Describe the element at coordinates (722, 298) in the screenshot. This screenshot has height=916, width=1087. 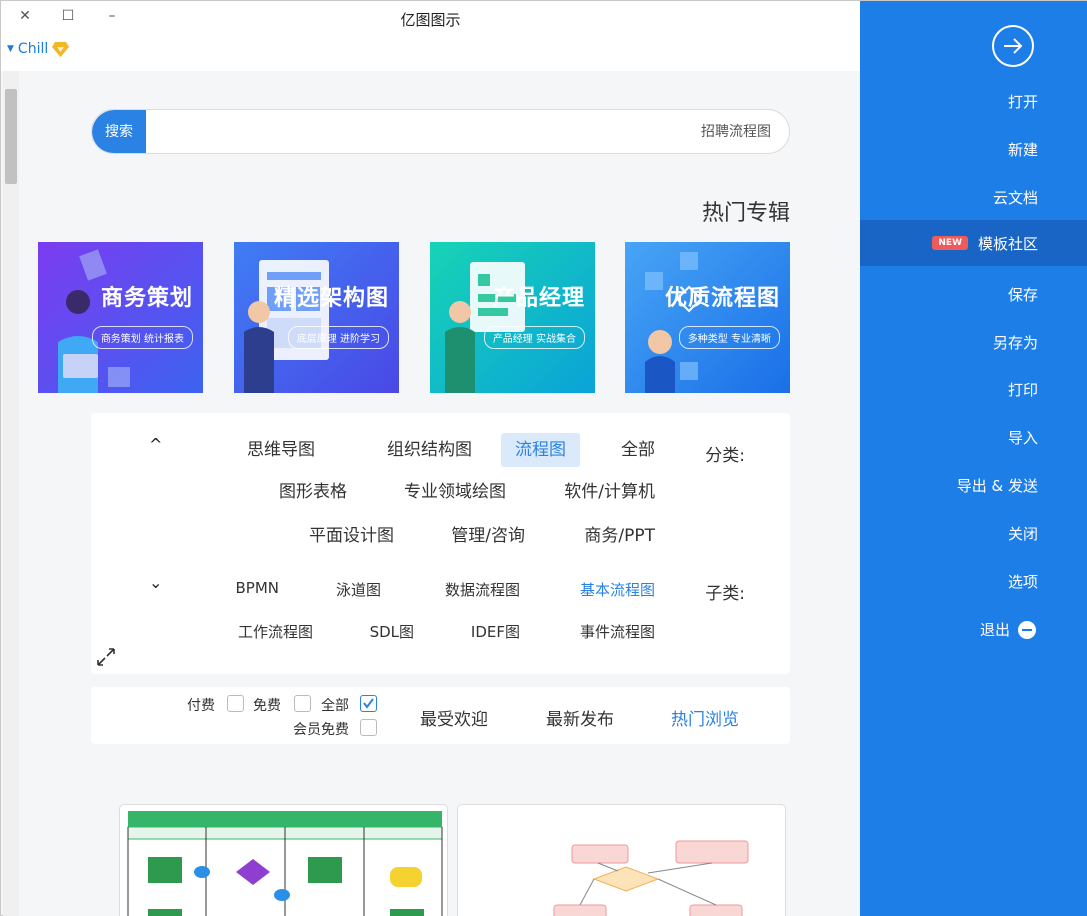
I see `banner-title: 优质流程图` at that location.